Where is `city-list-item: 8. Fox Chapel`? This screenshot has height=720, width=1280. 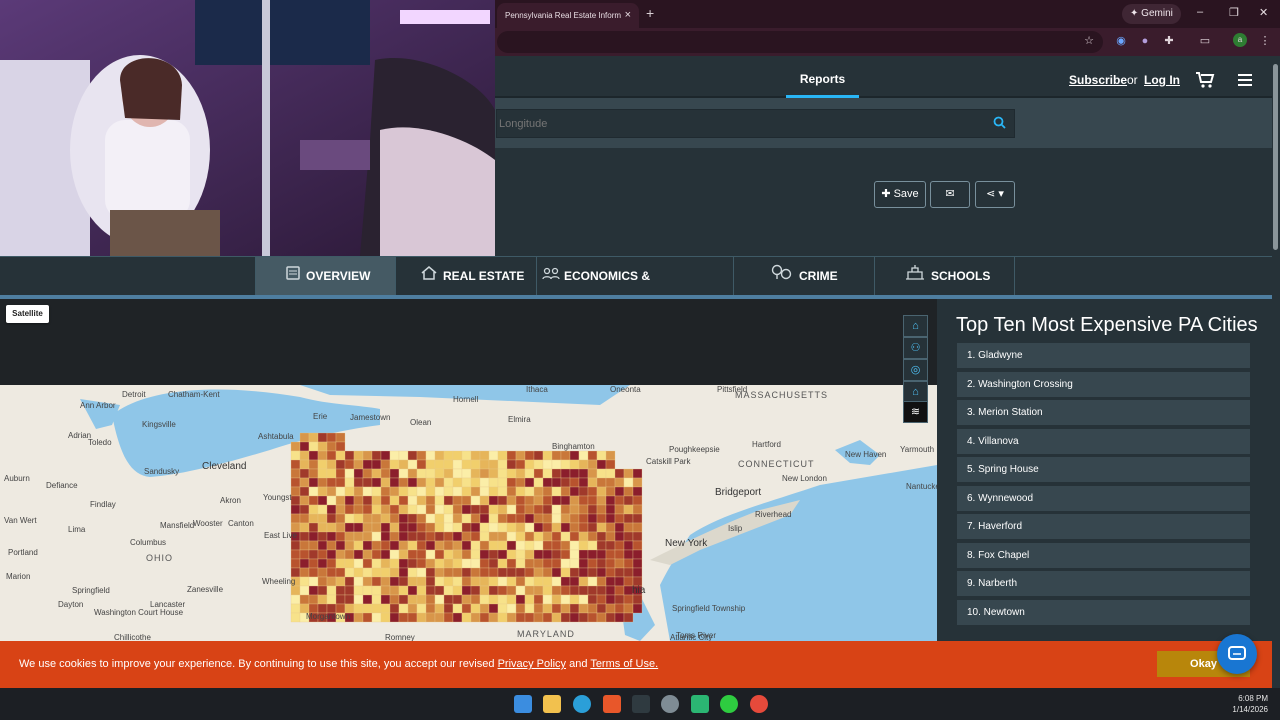
city-list-item: 8. Fox Chapel is located at coordinates (1103, 555).